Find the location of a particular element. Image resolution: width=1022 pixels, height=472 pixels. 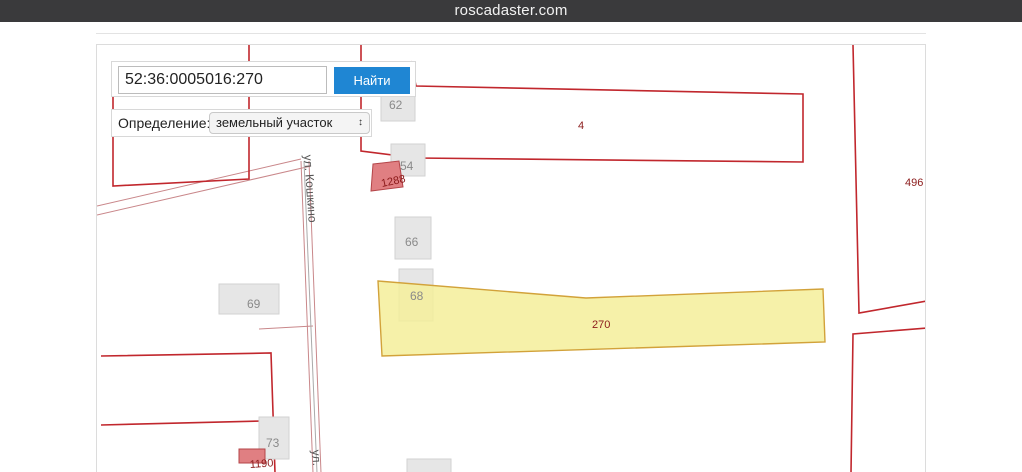

building-number: 66 is located at coordinates (412, 242).